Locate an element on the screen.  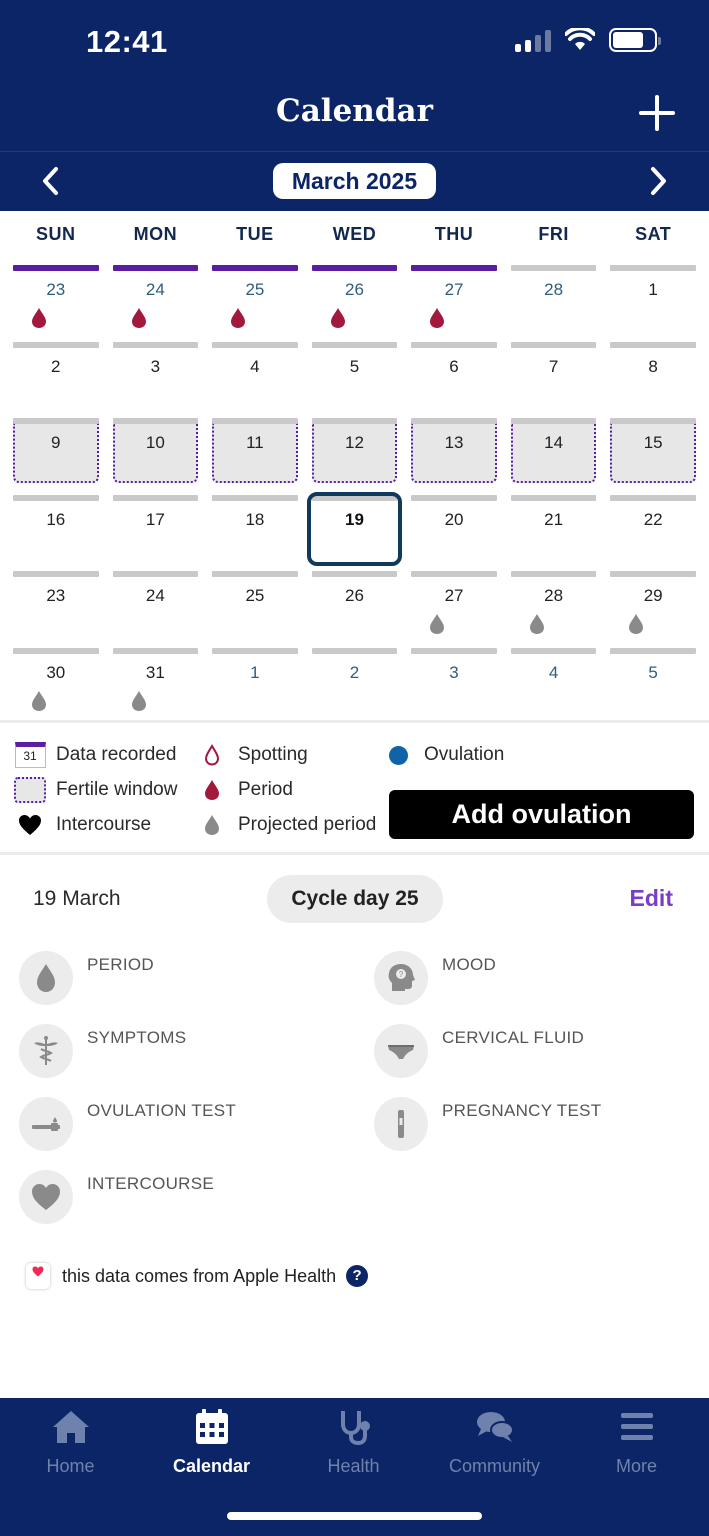
previous-month-button is located at coordinates (52, 181).